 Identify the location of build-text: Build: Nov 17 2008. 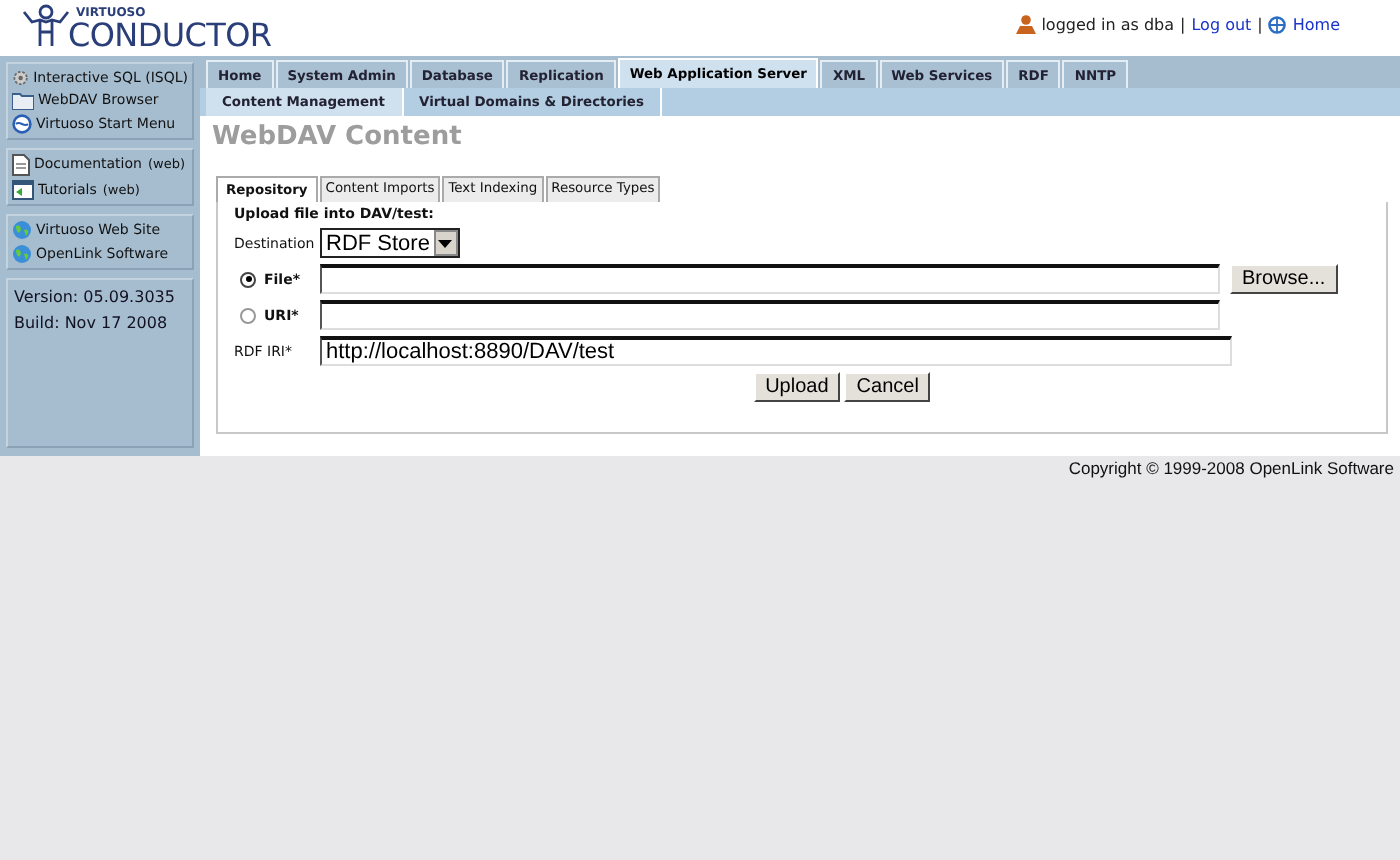
(92, 323).